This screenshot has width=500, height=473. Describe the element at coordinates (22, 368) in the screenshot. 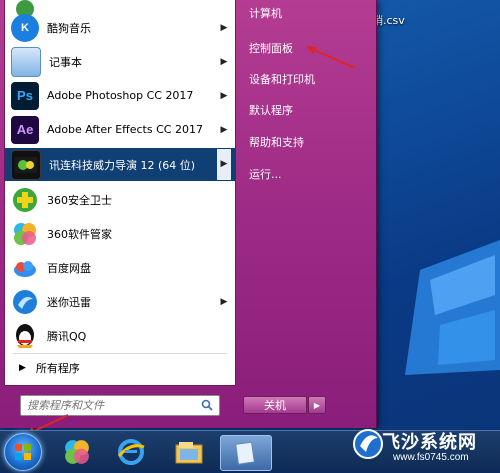

I see `right-triangle-icon: ▶` at that location.